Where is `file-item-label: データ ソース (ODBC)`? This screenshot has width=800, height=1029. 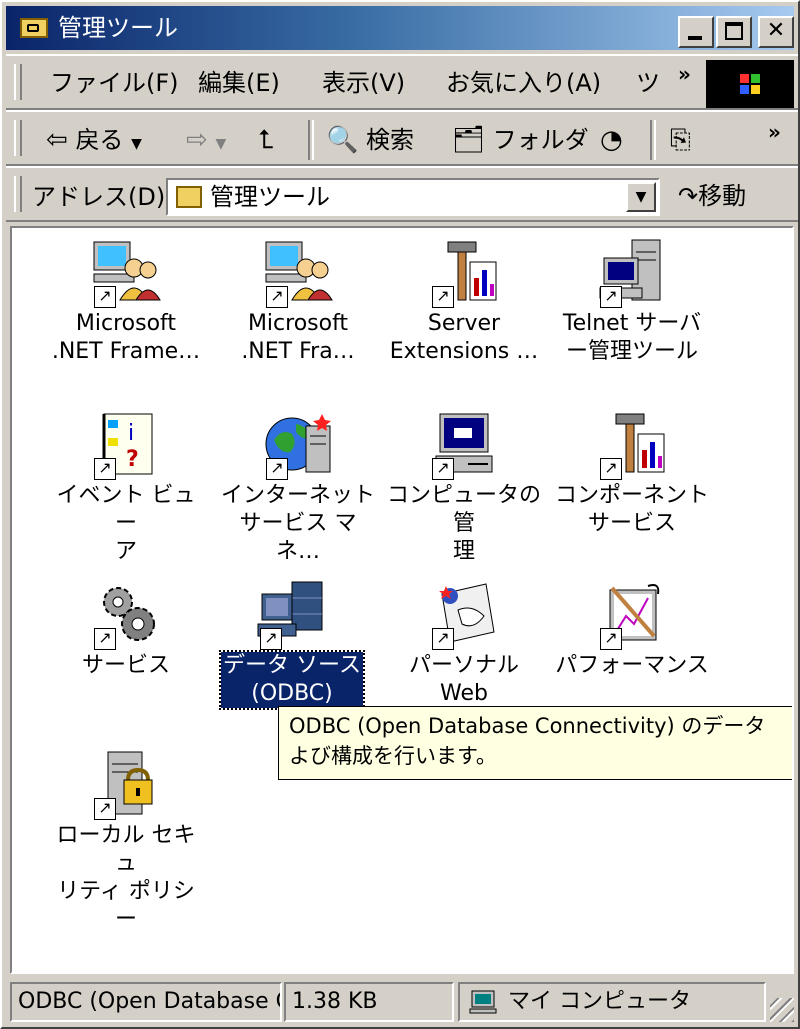
file-item-label: データ ソース (ODBC) is located at coordinates (292, 680).